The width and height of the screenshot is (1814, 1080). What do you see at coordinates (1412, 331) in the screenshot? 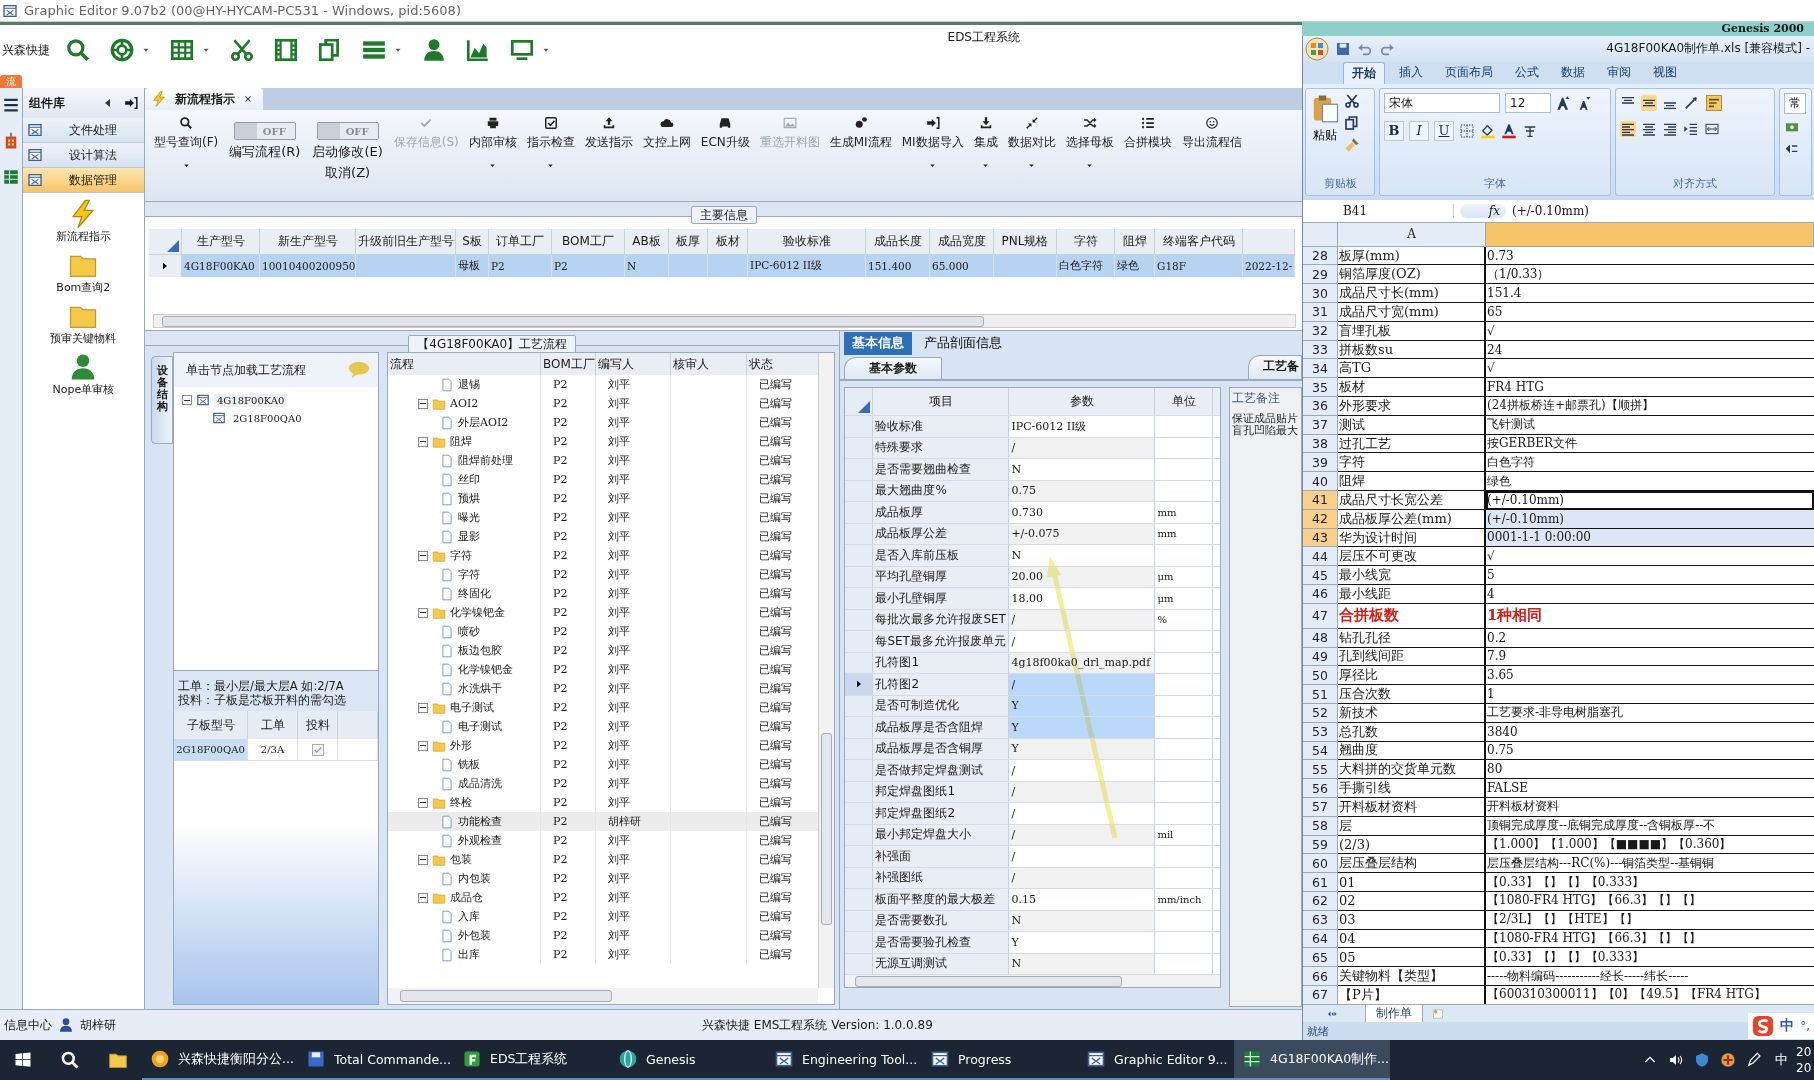
I see `table-cell: 盲埋孔板` at bounding box center [1412, 331].